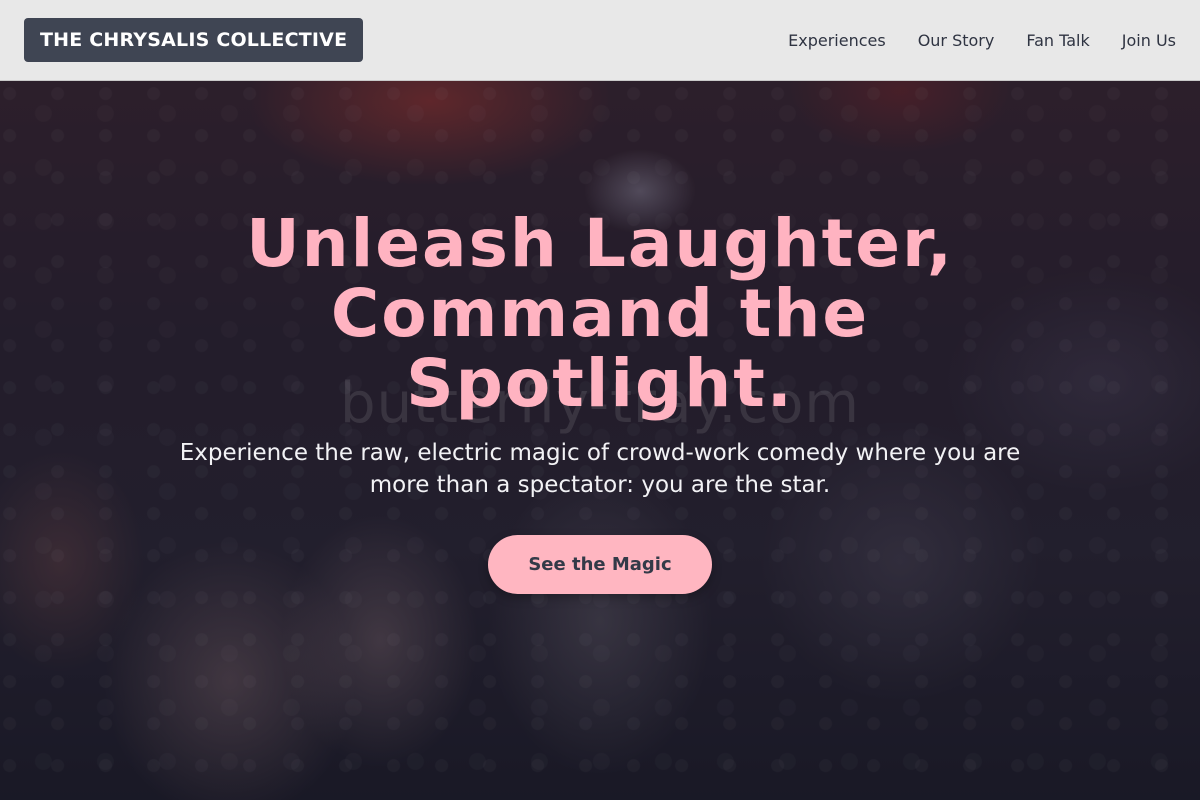  What do you see at coordinates (837, 40) in the screenshot?
I see `nav-link-experiences: Experiences` at bounding box center [837, 40].